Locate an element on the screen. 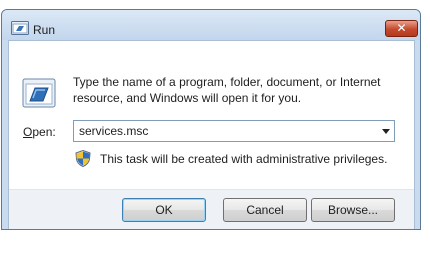  close-button: ✕ is located at coordinates (401, 28).